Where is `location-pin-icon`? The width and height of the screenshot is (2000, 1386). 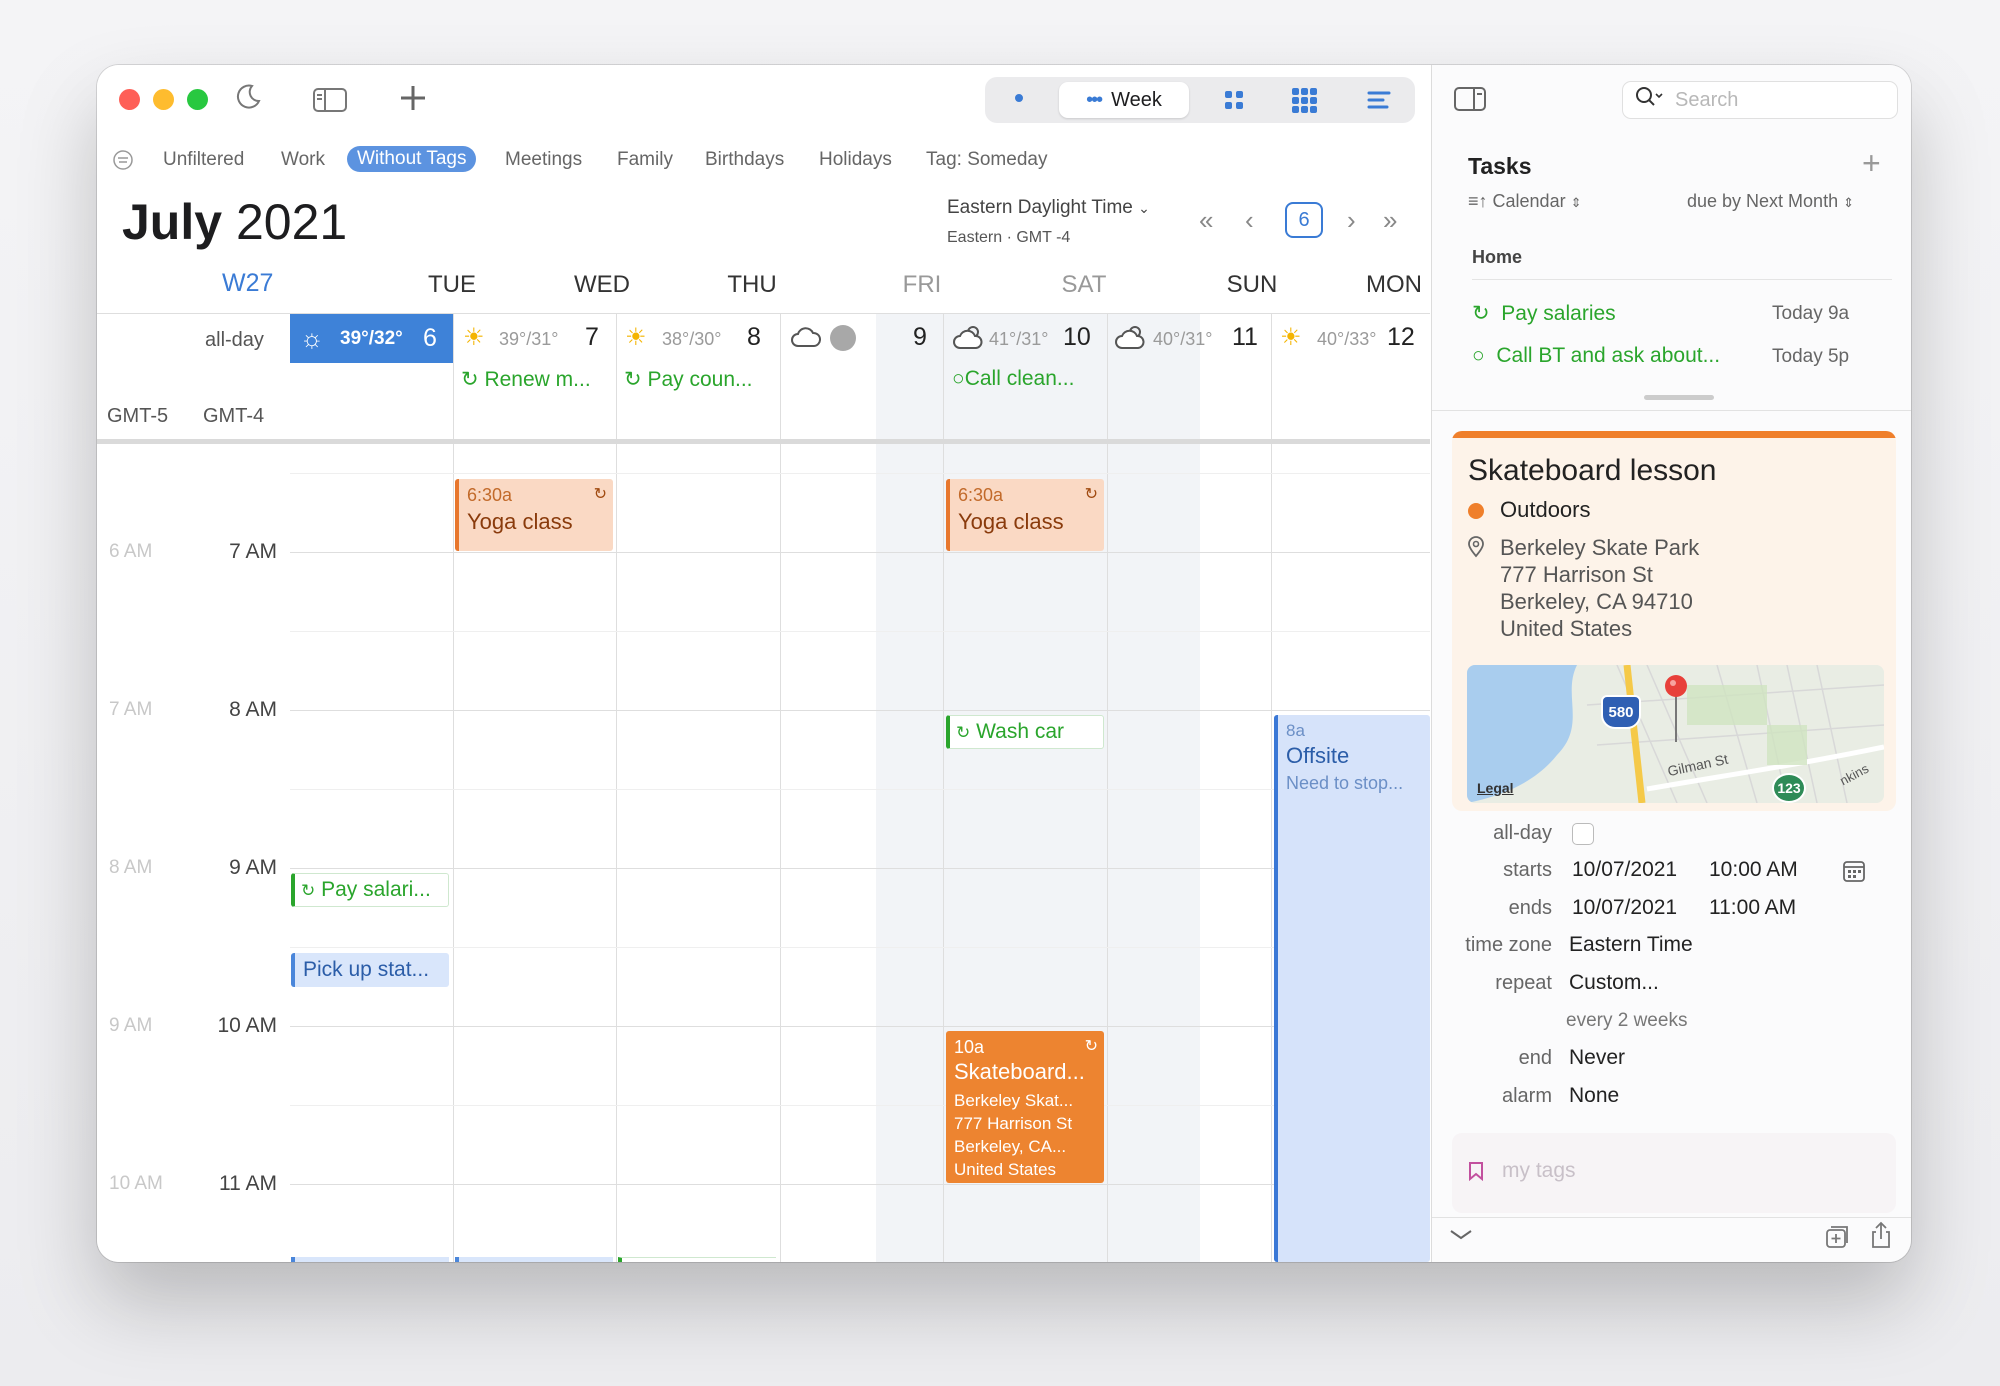 location-pin-icon is located at coordinates (1476, 549).